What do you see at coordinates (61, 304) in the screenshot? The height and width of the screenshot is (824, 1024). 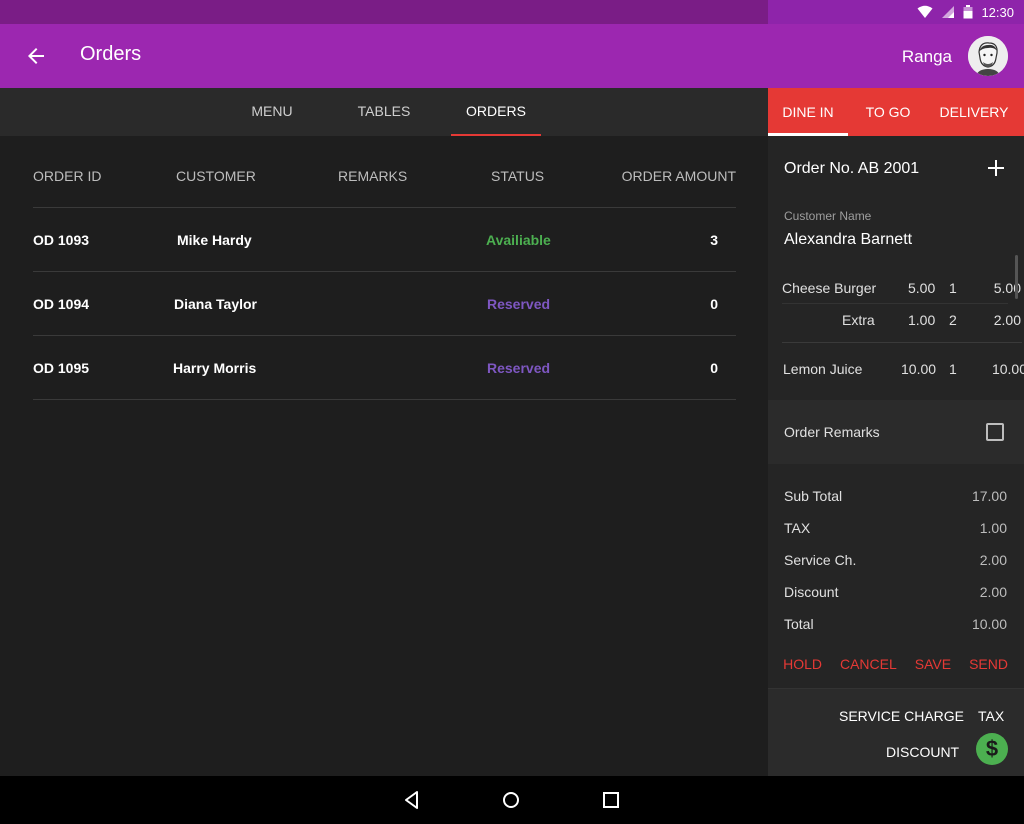 I see `cell-order-id: OD 1094` at bounding box center [61, 304].